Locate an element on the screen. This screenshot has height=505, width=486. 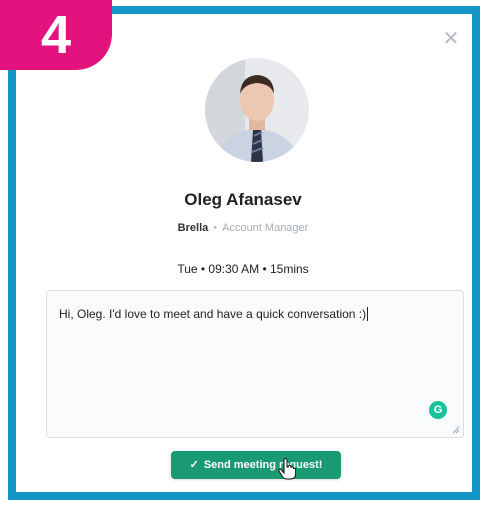
send-meeting-request-button: ✓ Send meeting request! is located at coordinates (256, 465).